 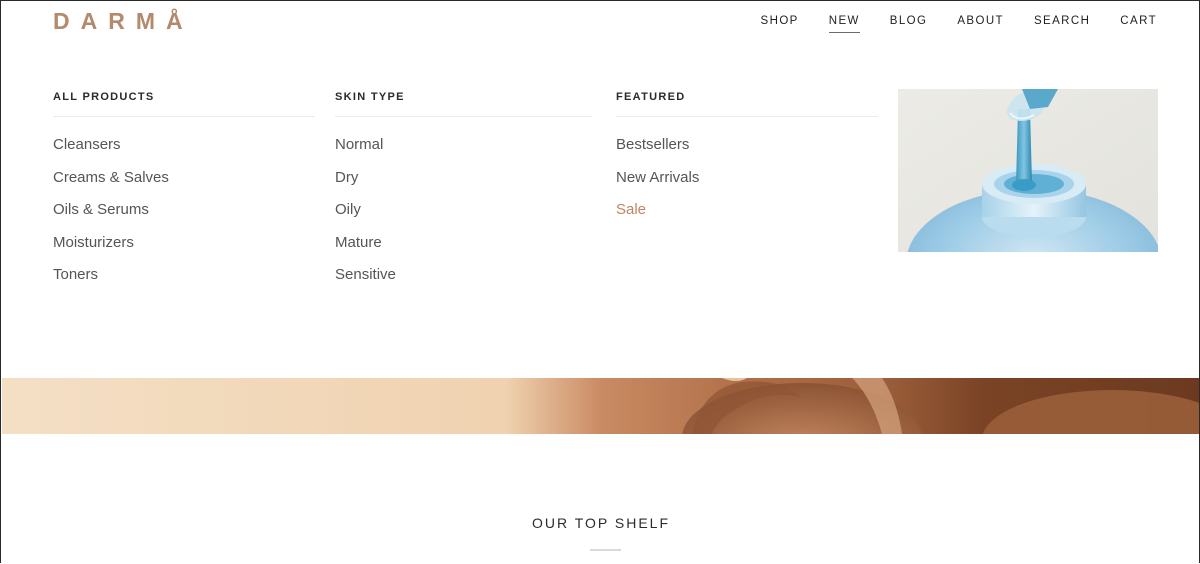 I want to click on menu-link-oily: Oily, so click(x=463, y=210).